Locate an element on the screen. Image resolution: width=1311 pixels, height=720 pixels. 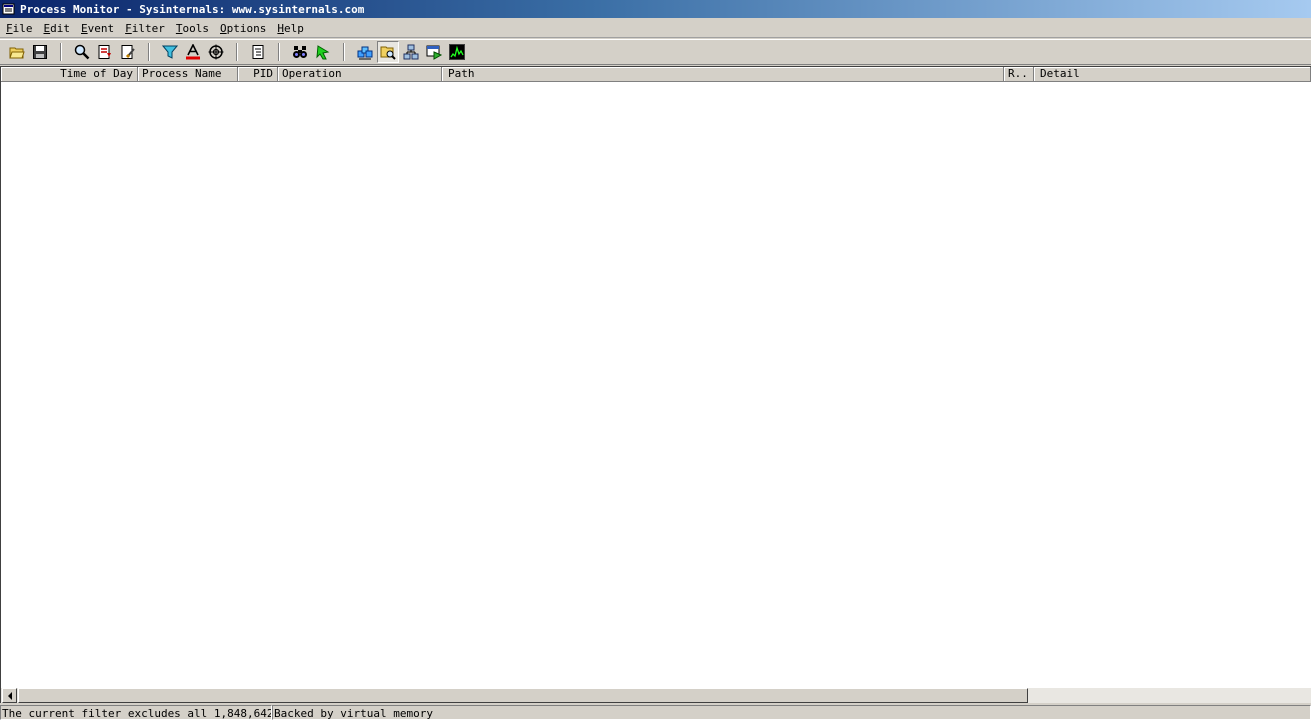
find-button is located at coordinates (300, 52).